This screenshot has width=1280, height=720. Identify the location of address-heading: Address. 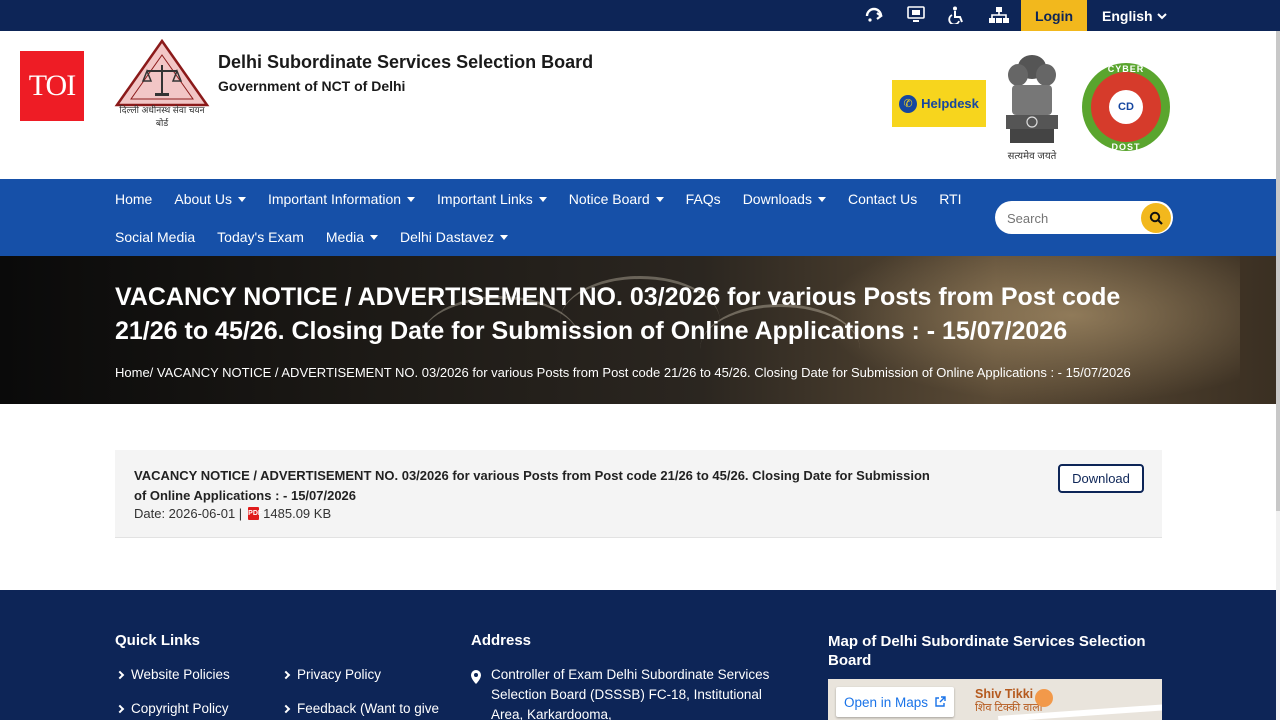
(501, 640).